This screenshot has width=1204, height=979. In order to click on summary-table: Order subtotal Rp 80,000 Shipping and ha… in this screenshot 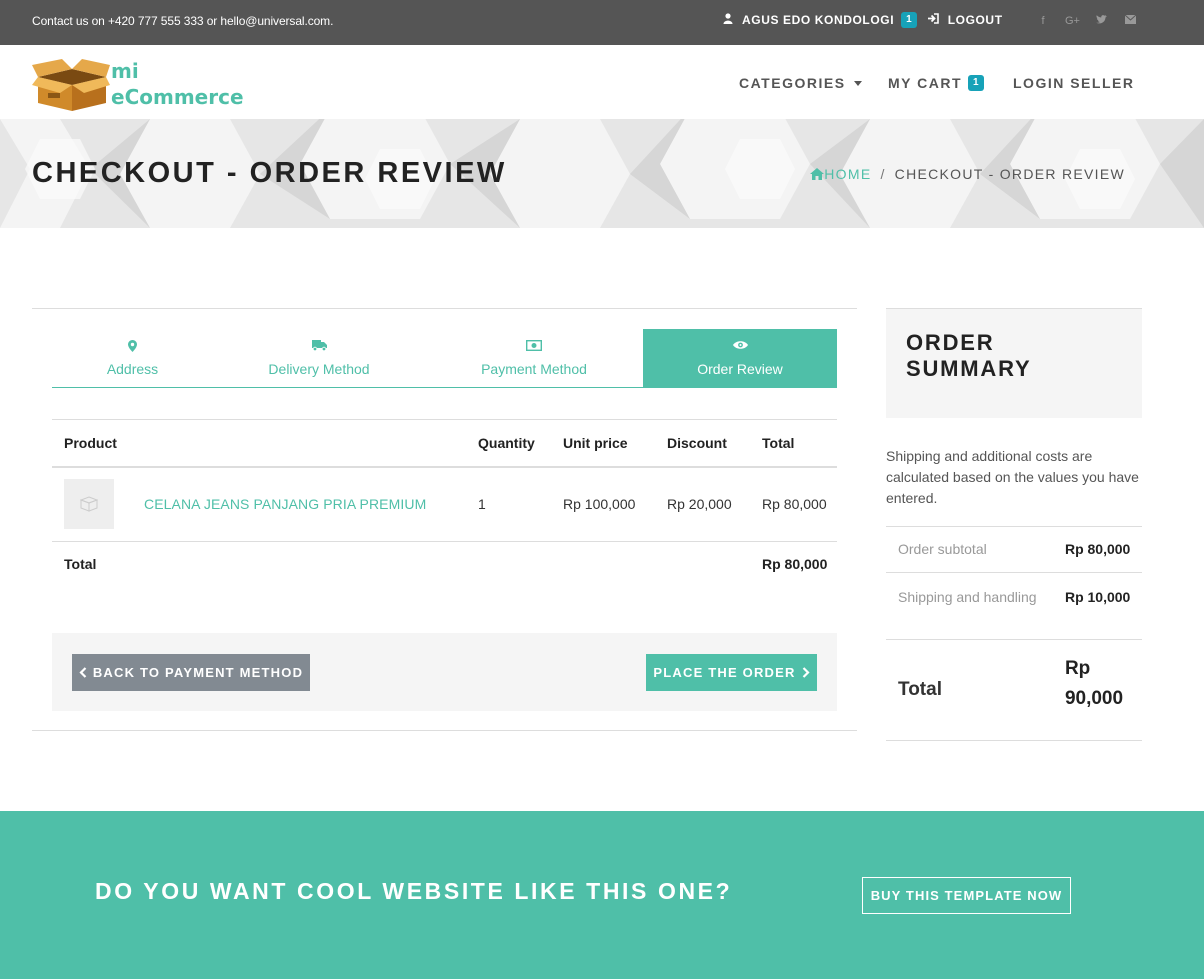, I will do `click(1014, 633)`.